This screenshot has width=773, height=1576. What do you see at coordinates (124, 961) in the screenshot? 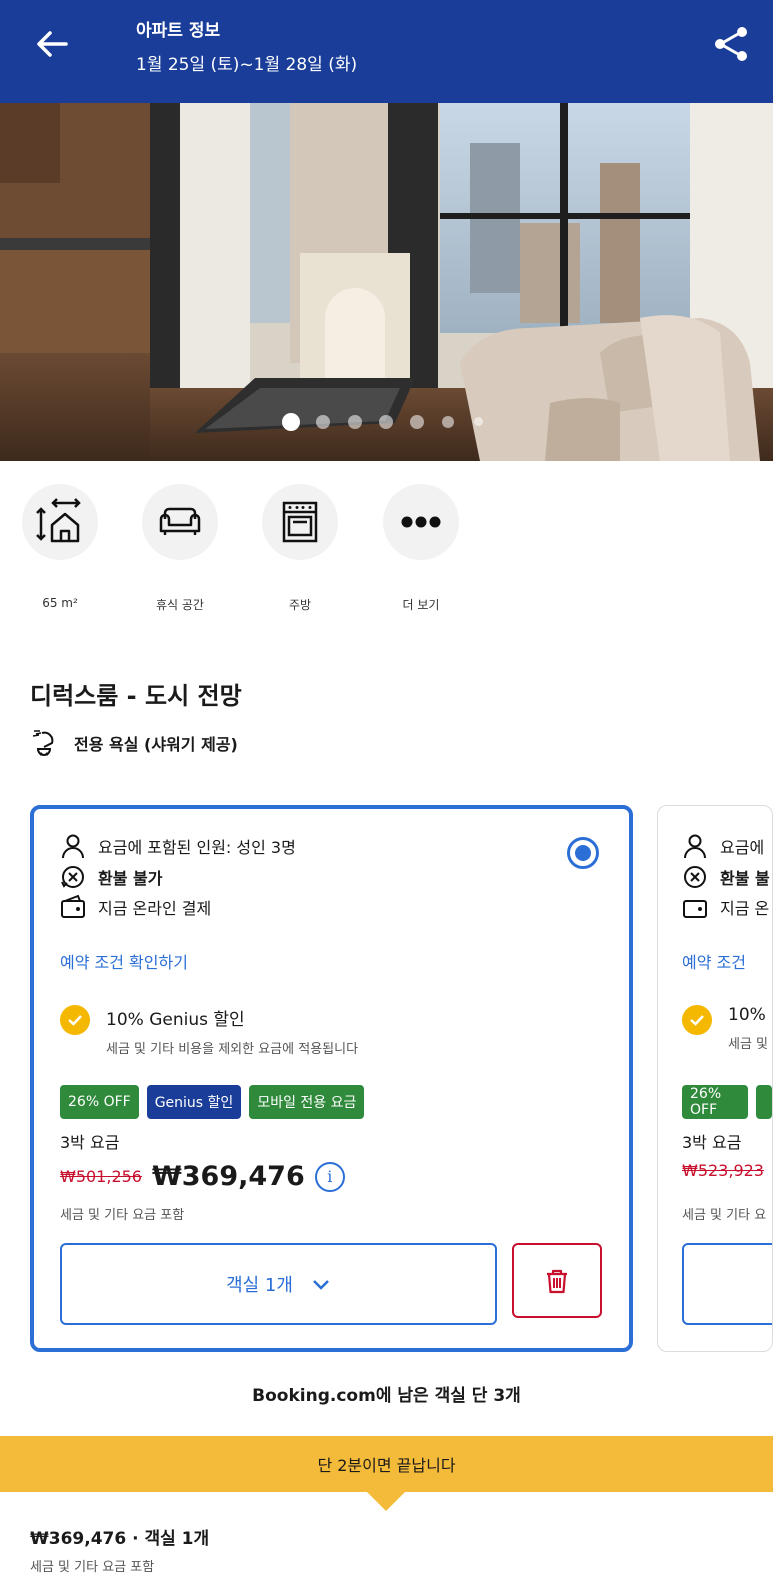
I see `booking-conditions-link: 예약 조건 확인하기` at bounding box center [124, 961].